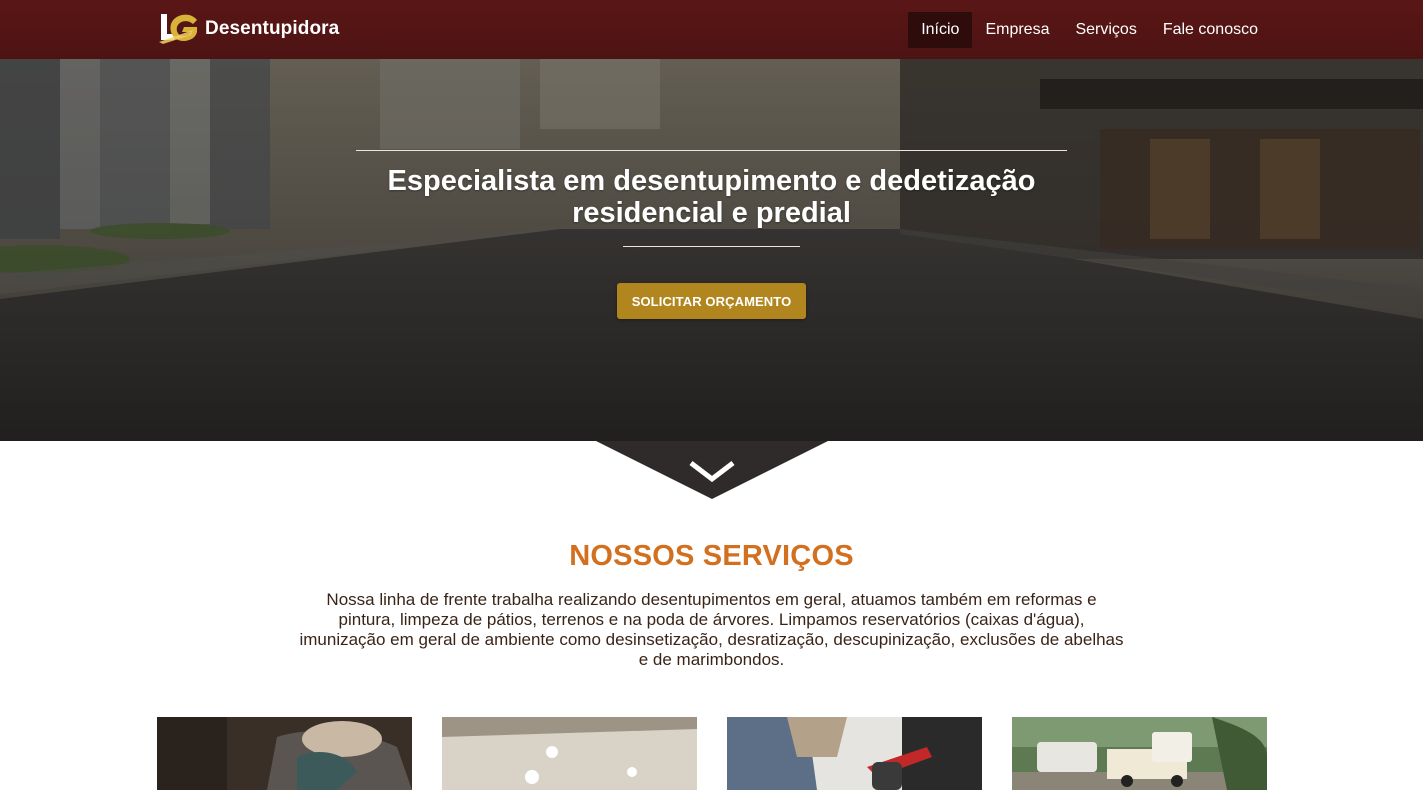 This screenshot has height=790, width=1423. I want to click on service-card-truck, so click(1139, 753).